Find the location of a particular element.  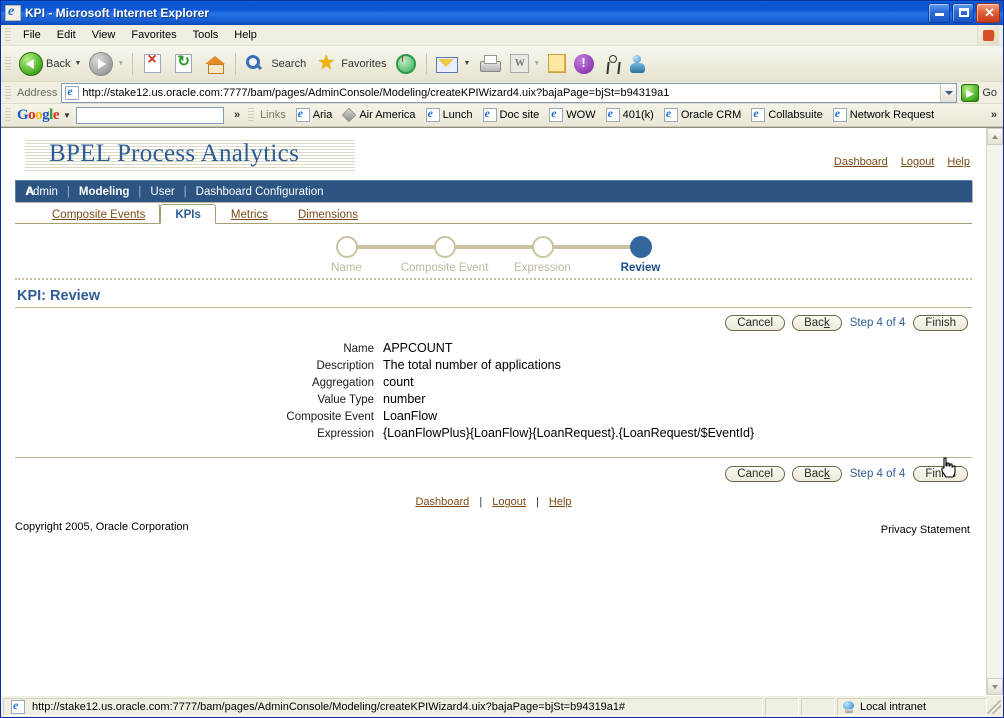

sub-tab-bar: Composite Events KPIs Metrics Dimensions is located at coordinates (493, 213).